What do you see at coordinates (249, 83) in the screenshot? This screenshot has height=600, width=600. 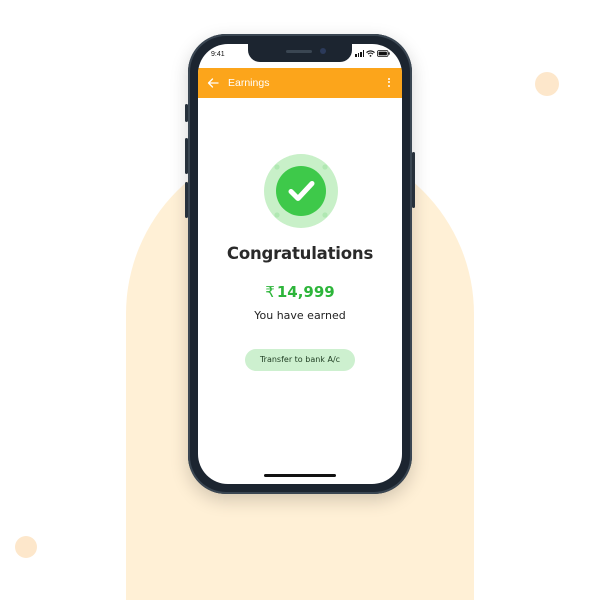 I see `page-title: Earnings` at bounding box center [249, 83].